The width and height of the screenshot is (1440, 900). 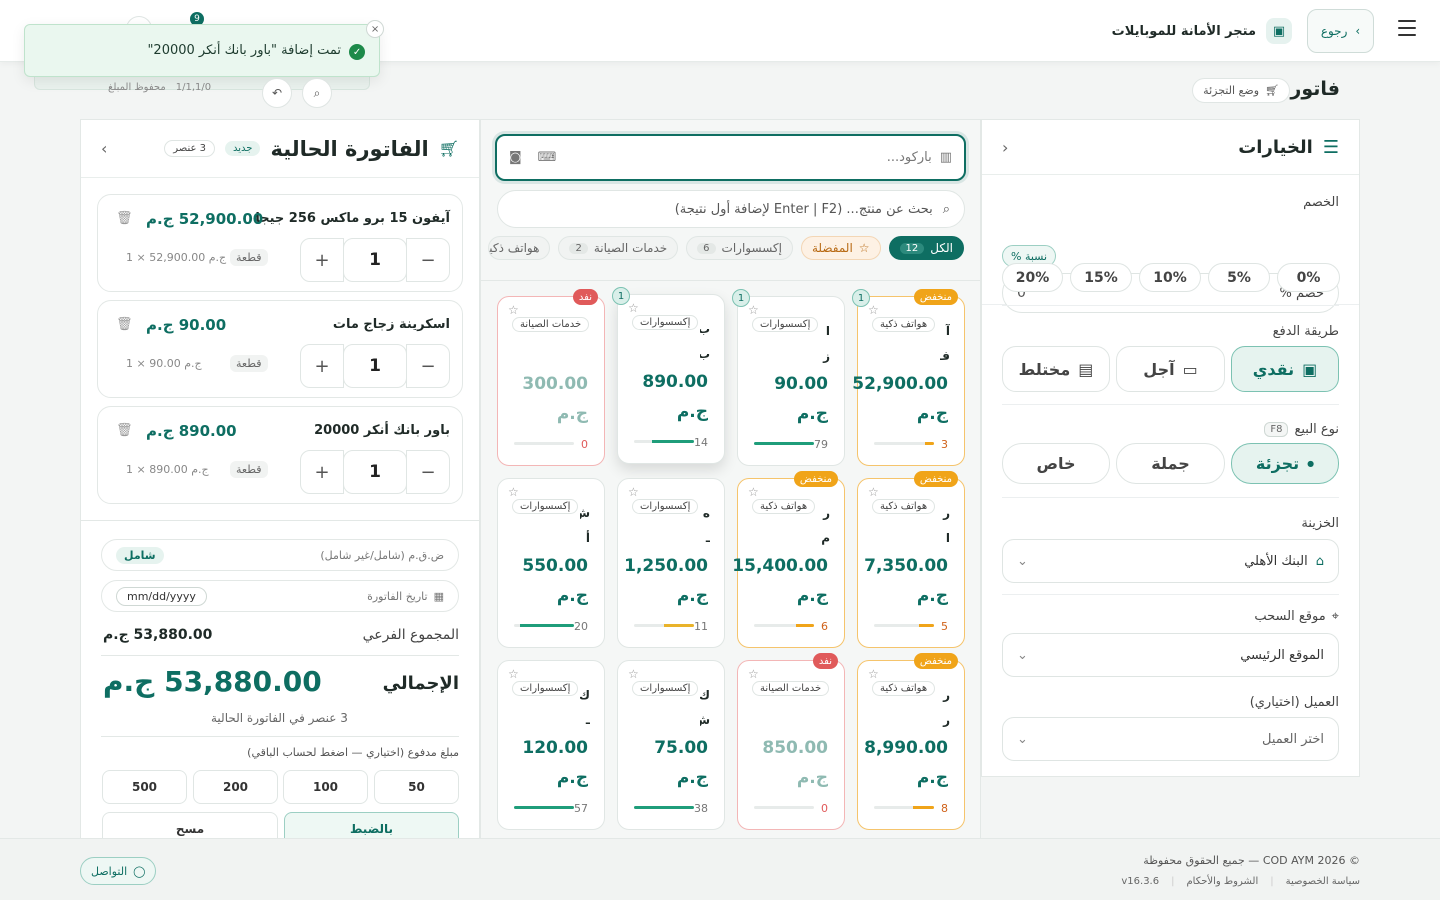 I want to click on quick-amount-100: 100, so click(x=325, y=787).